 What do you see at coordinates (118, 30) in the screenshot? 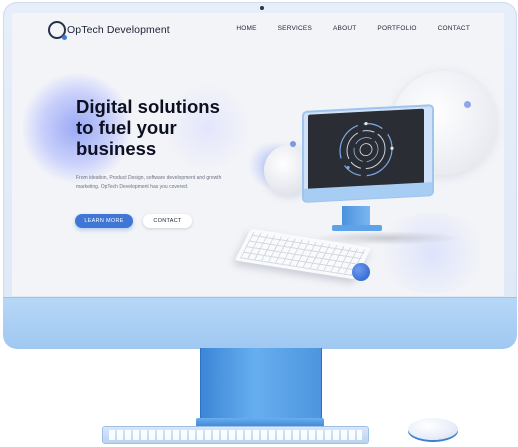
I see `brand-name: OpTech Development` at bounding box center [118, 30].